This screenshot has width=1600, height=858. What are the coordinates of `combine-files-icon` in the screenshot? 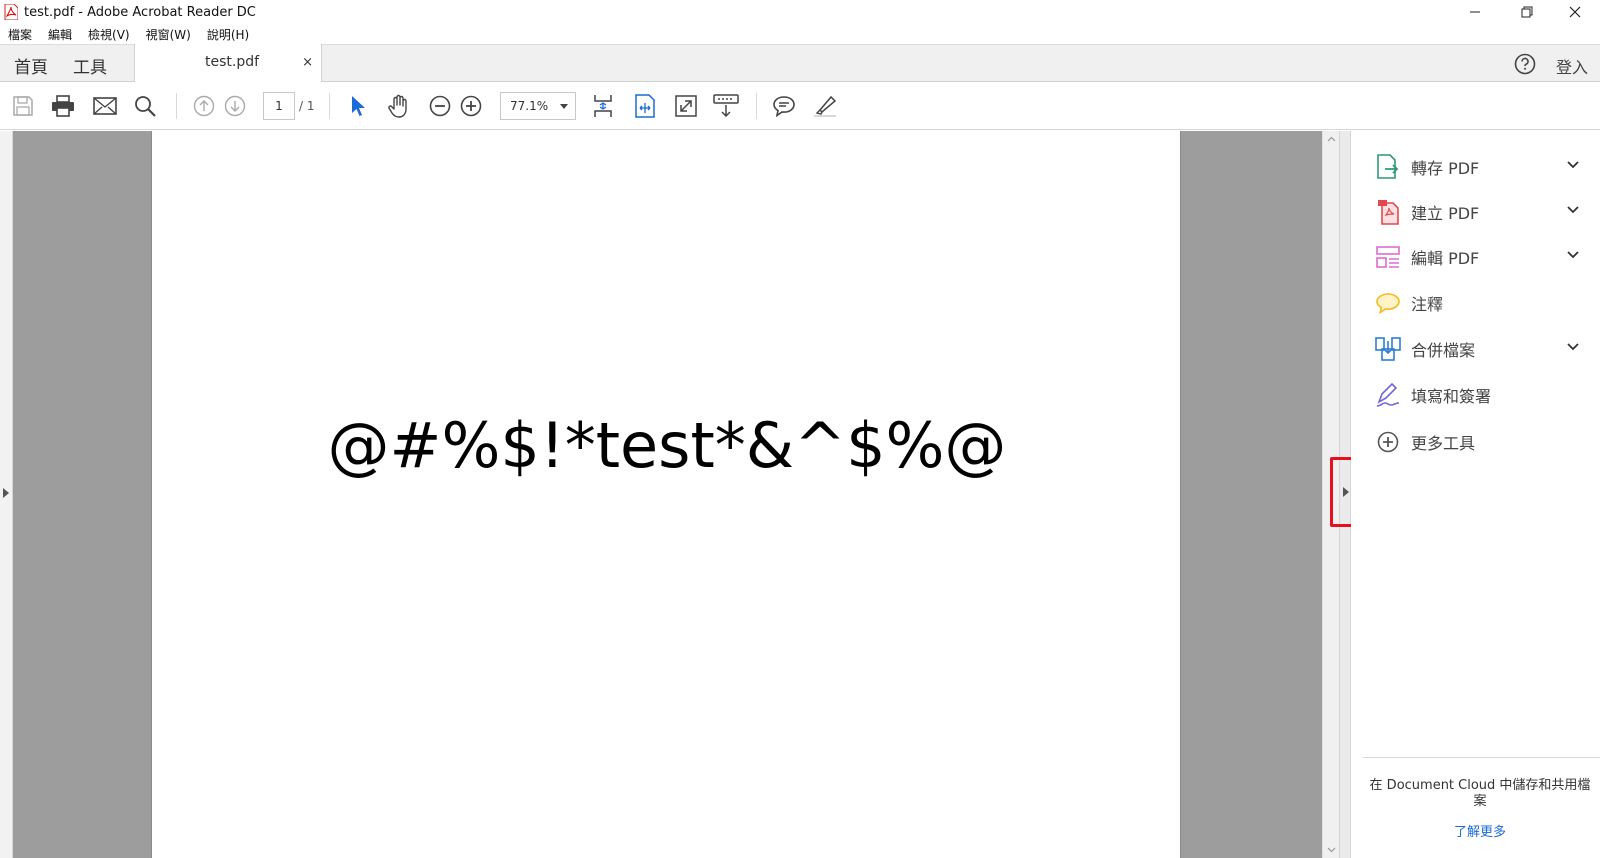 It's located at (1388, 349).